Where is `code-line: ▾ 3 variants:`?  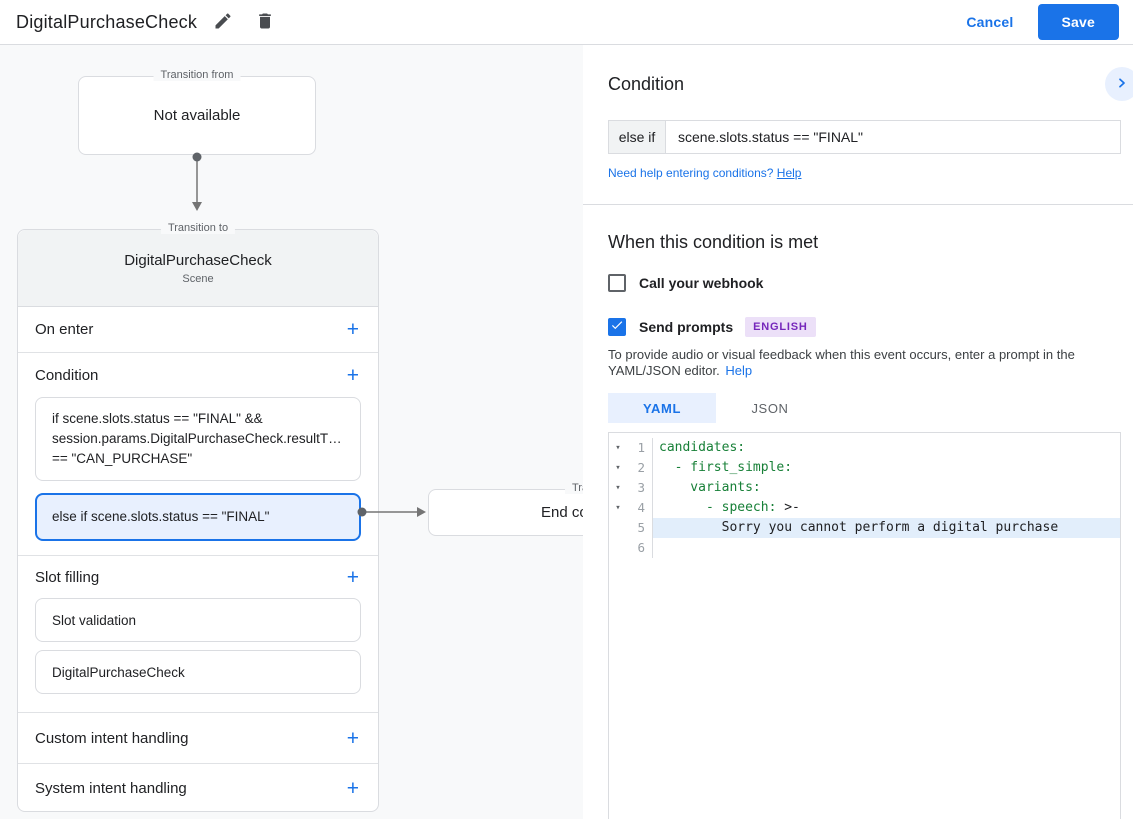 code-line: ▾ 3 variants: is located at coordinates (864, 488).